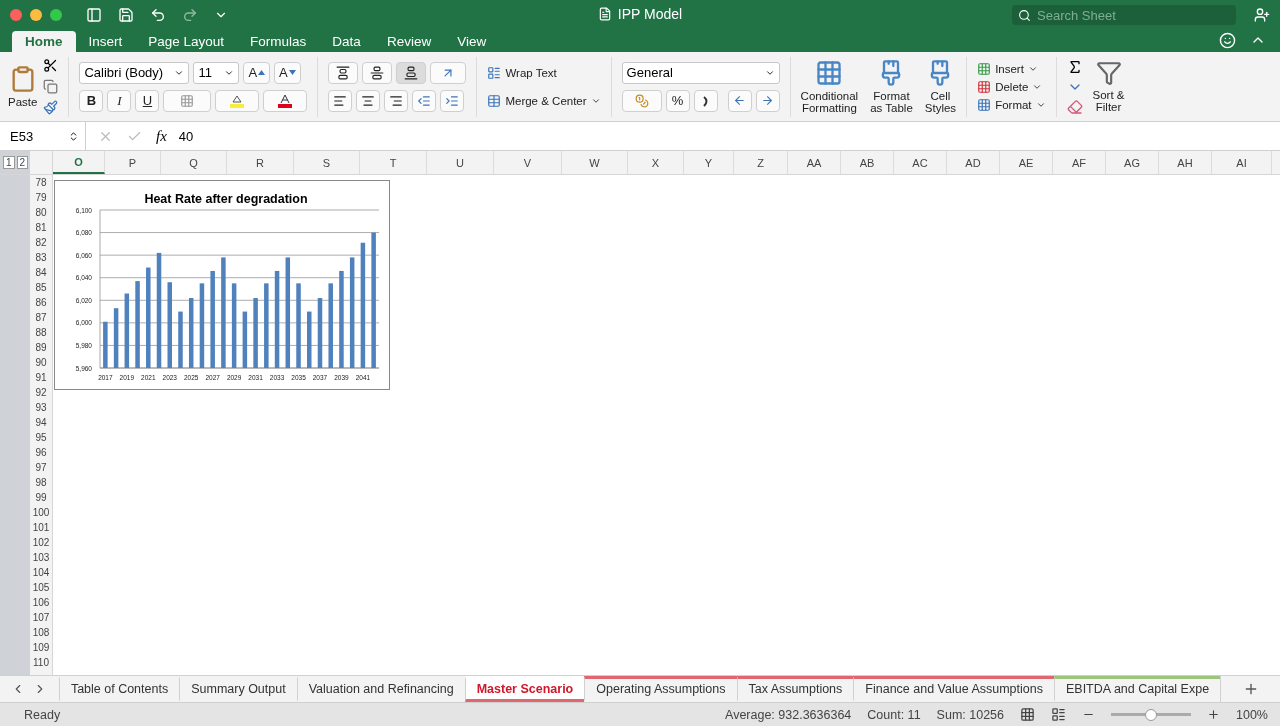  Describe the element at coordinates (494, 72) in the screenshot. I see `wrap-icon` at that location.